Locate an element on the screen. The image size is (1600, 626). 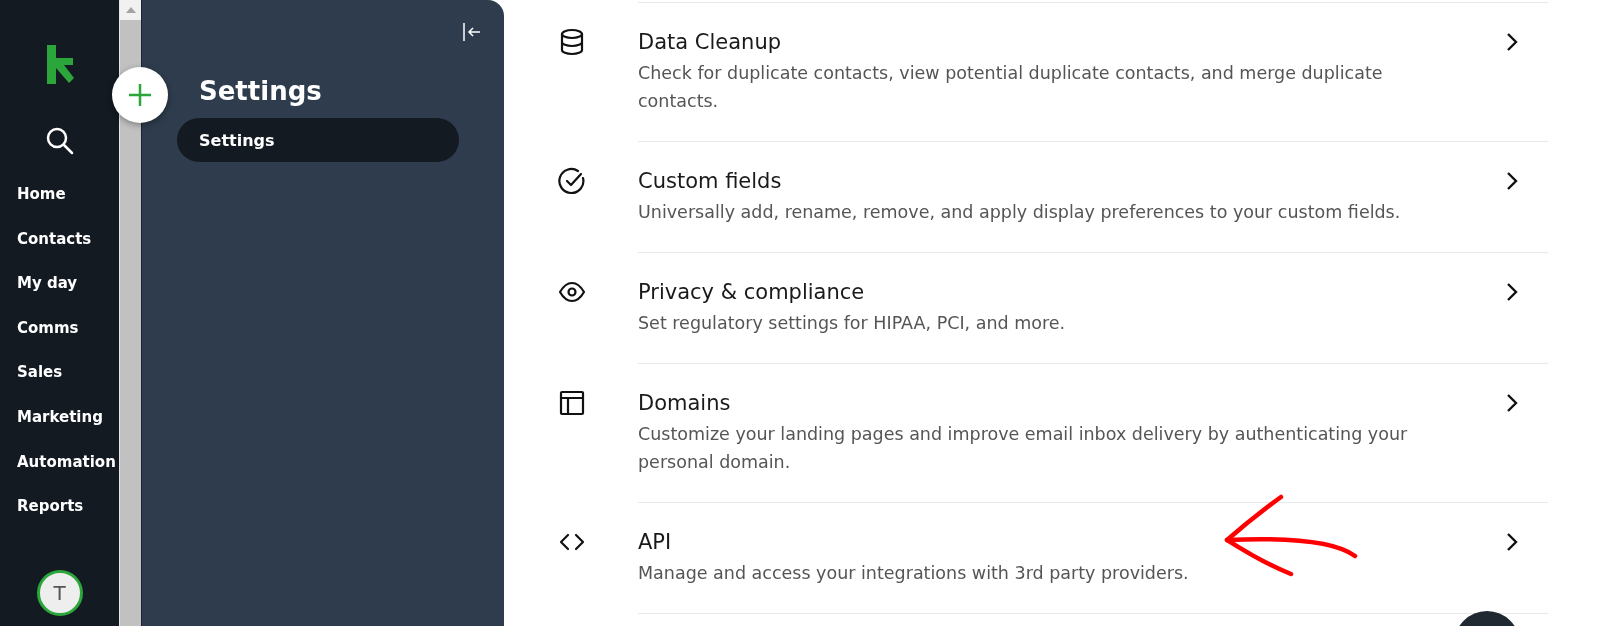
nav-item: Sales is located at coordinates (59, 372).